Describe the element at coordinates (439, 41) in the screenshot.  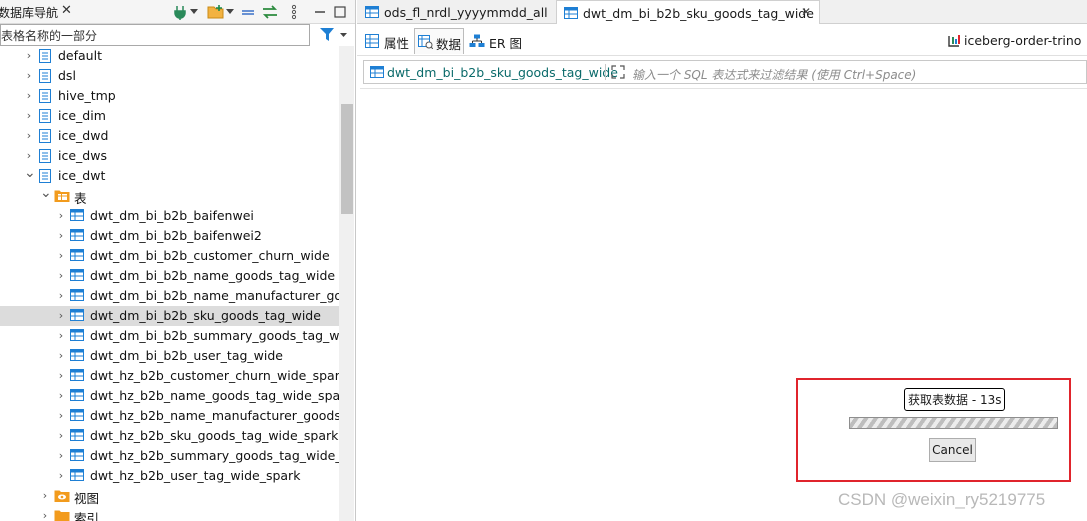
I see `tab-data: 数据` at that location.